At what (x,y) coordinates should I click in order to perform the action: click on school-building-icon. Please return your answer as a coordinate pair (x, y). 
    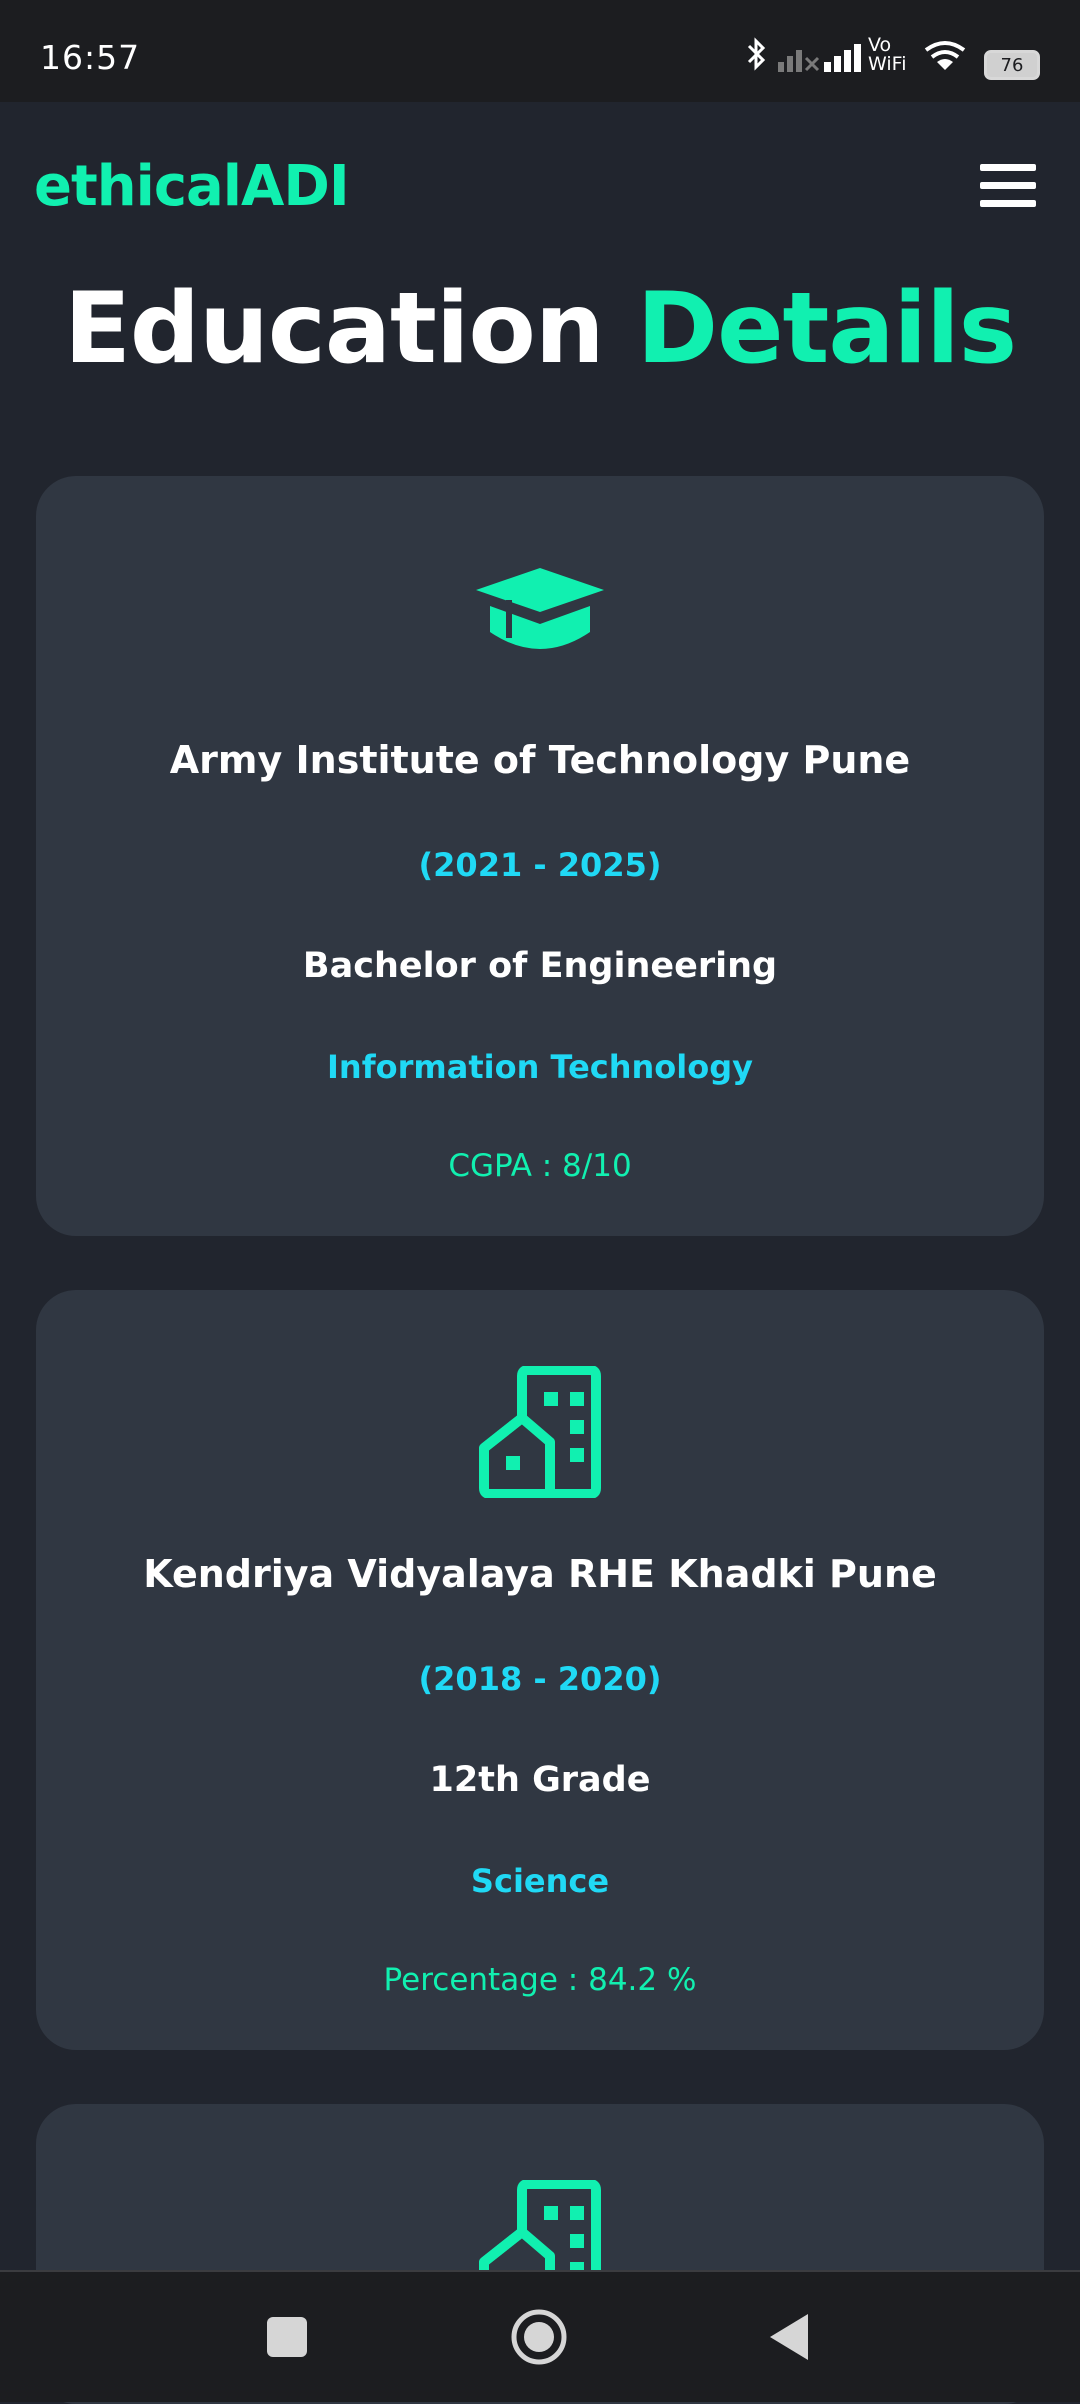
    Looking at the image, I should click on (540, 1432).